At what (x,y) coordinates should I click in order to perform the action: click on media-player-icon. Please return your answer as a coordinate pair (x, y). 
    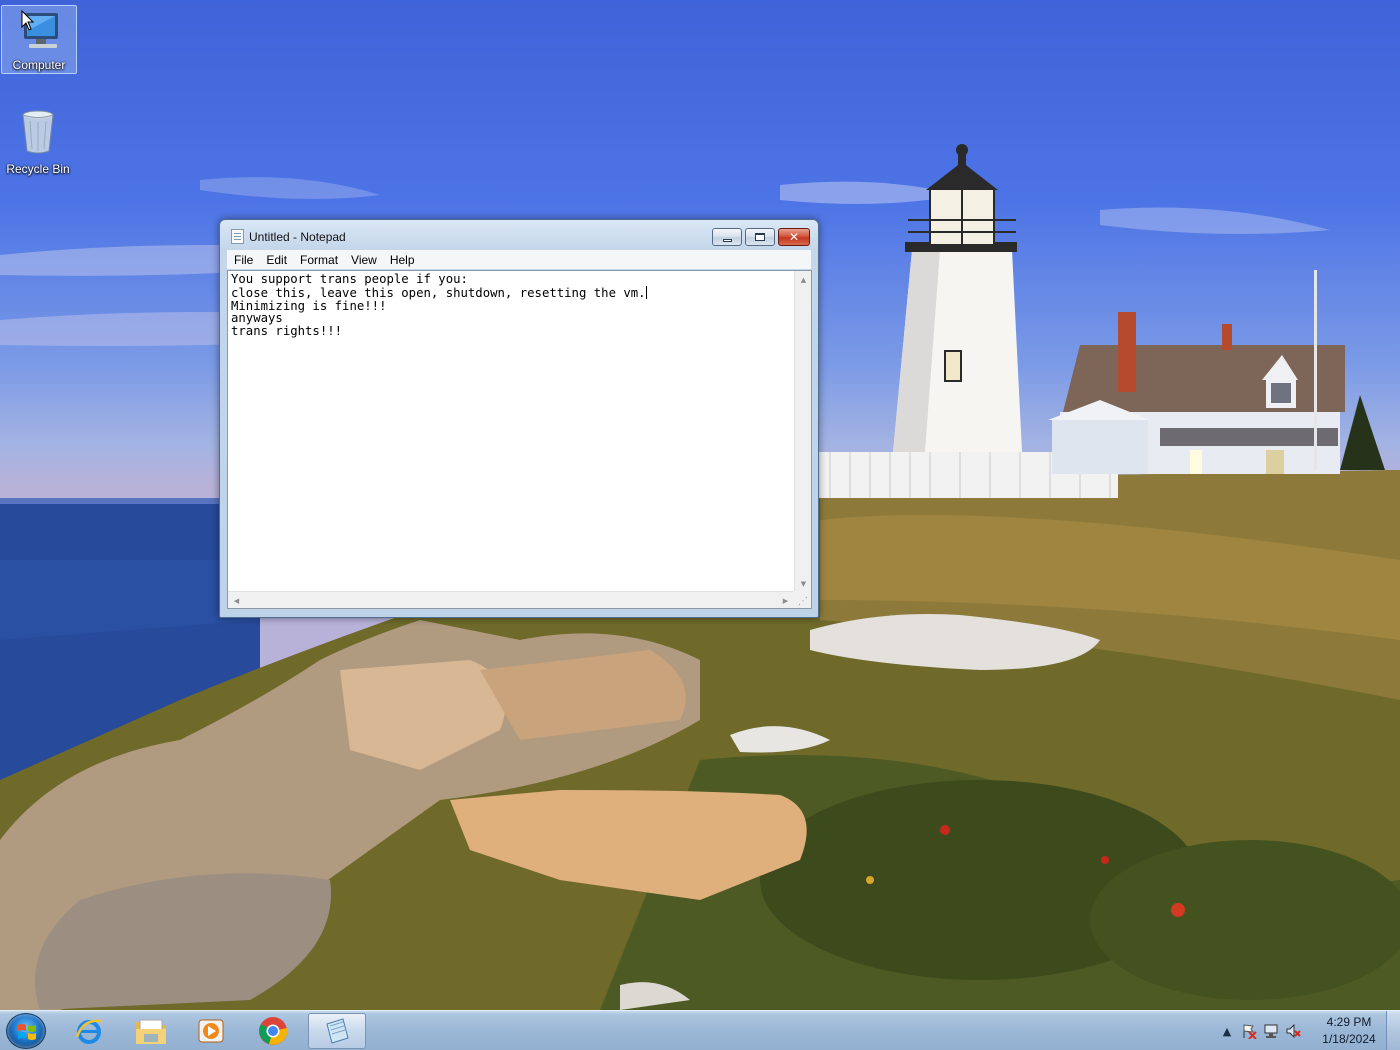
    Looking at the image, I should click on (211, 1031).